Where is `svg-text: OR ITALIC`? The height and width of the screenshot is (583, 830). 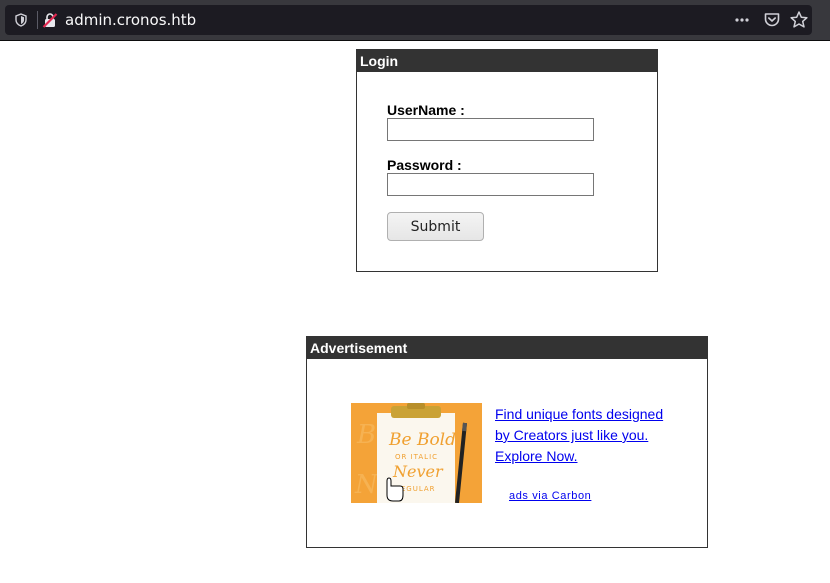
svg-text: OR ITALIC is located at coordinates (416, 457).